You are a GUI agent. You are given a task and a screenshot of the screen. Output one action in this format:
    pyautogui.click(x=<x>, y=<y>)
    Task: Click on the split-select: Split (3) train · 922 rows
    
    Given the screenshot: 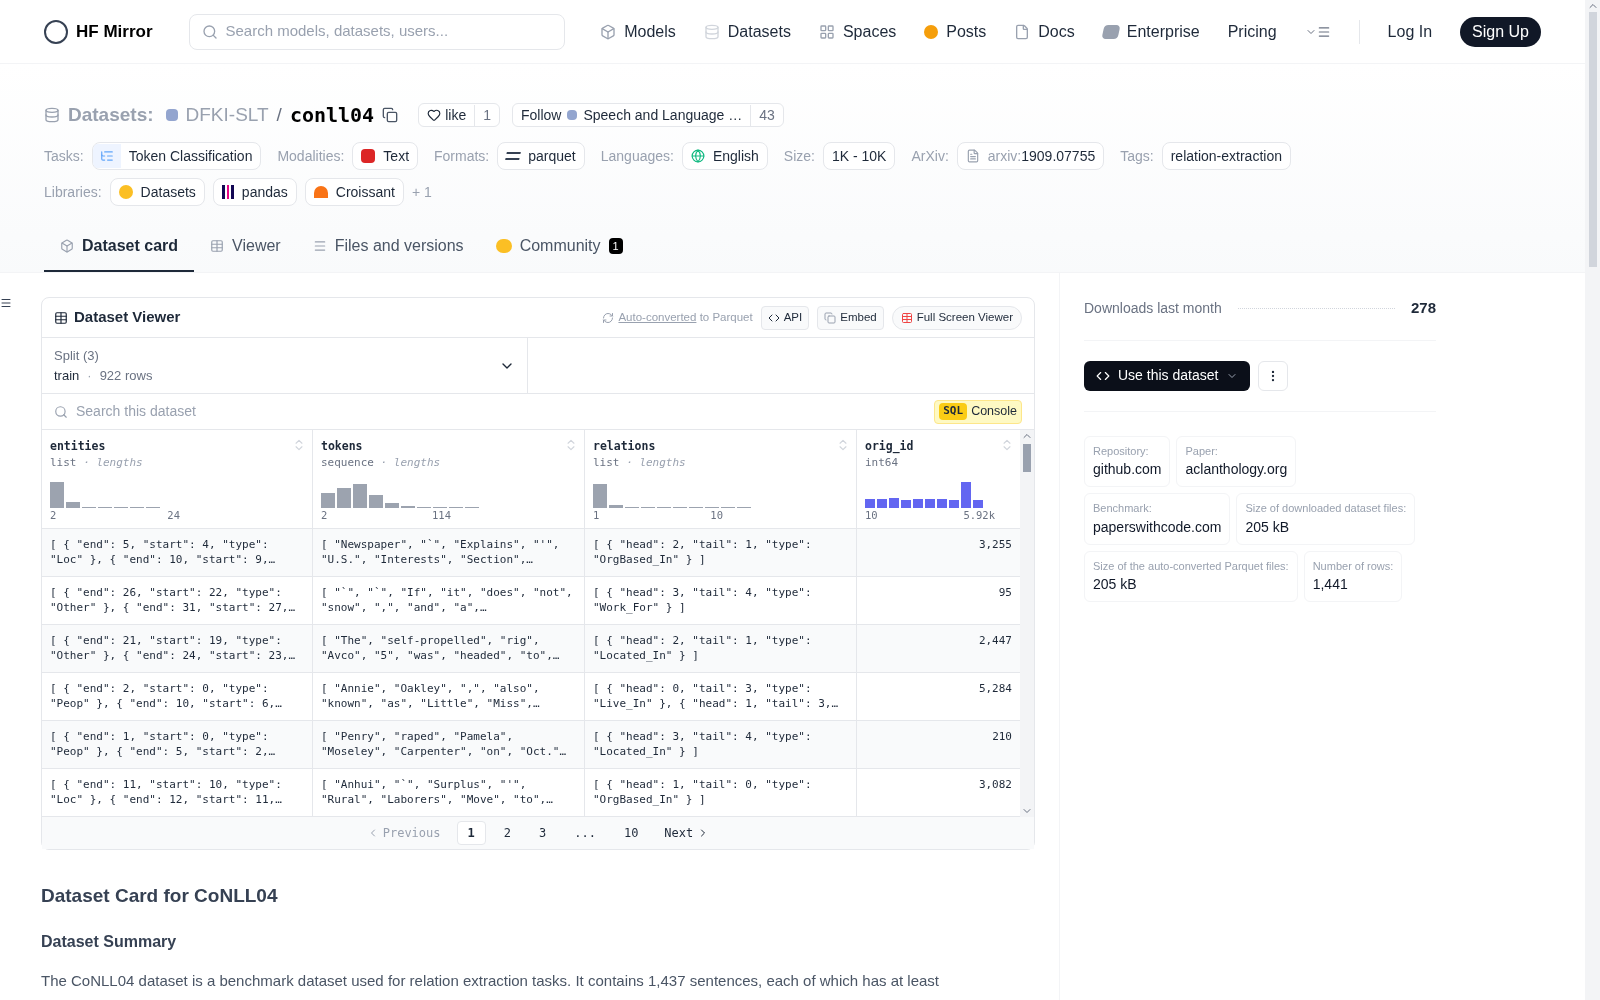 What is the action you would take?
    pyautogui.click(x=285, y=365)
    